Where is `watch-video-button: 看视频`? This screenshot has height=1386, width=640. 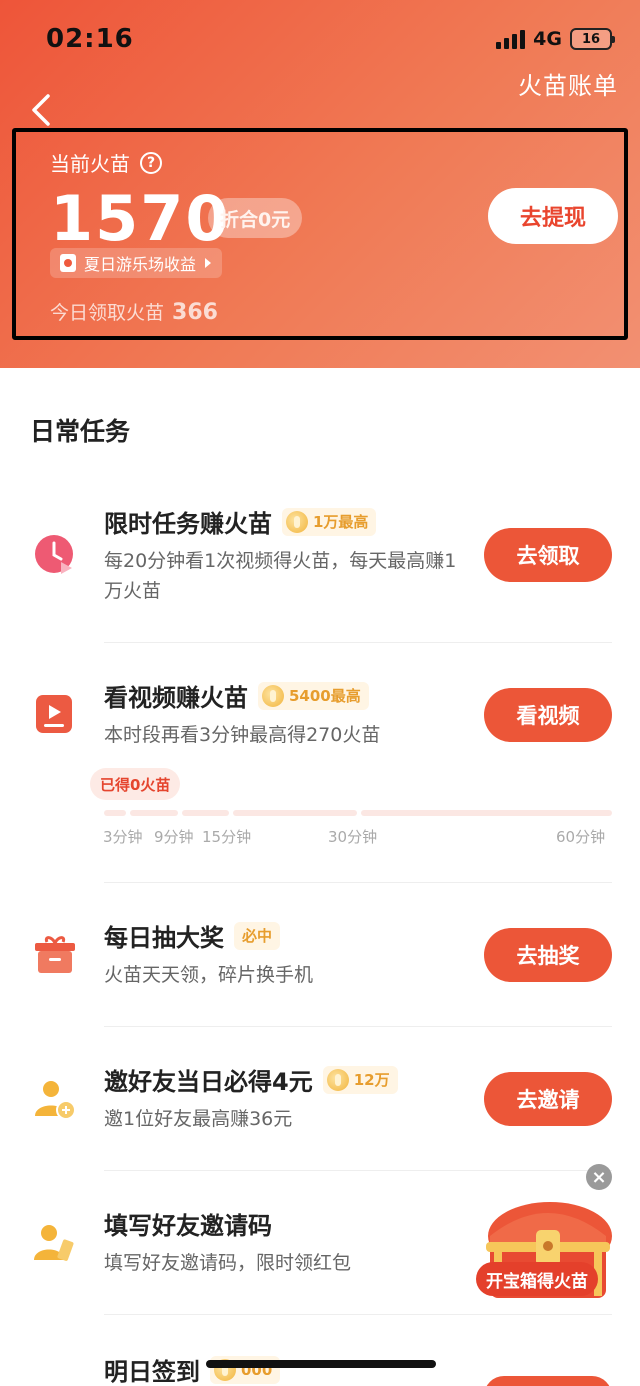
watch-video-button: 看视频 is located at coordinates (548, 715).